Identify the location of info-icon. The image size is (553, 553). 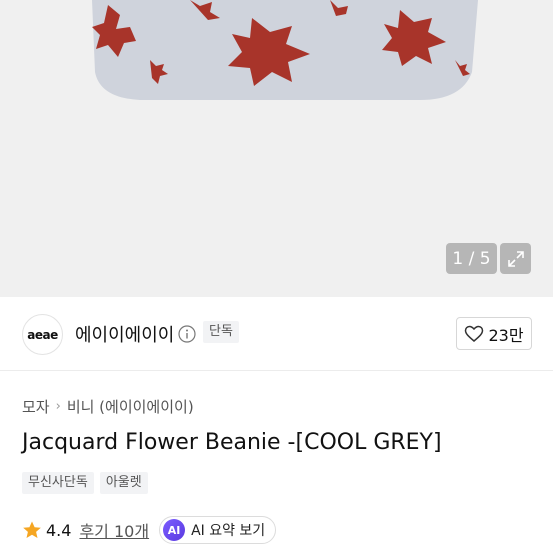
(187, 334).